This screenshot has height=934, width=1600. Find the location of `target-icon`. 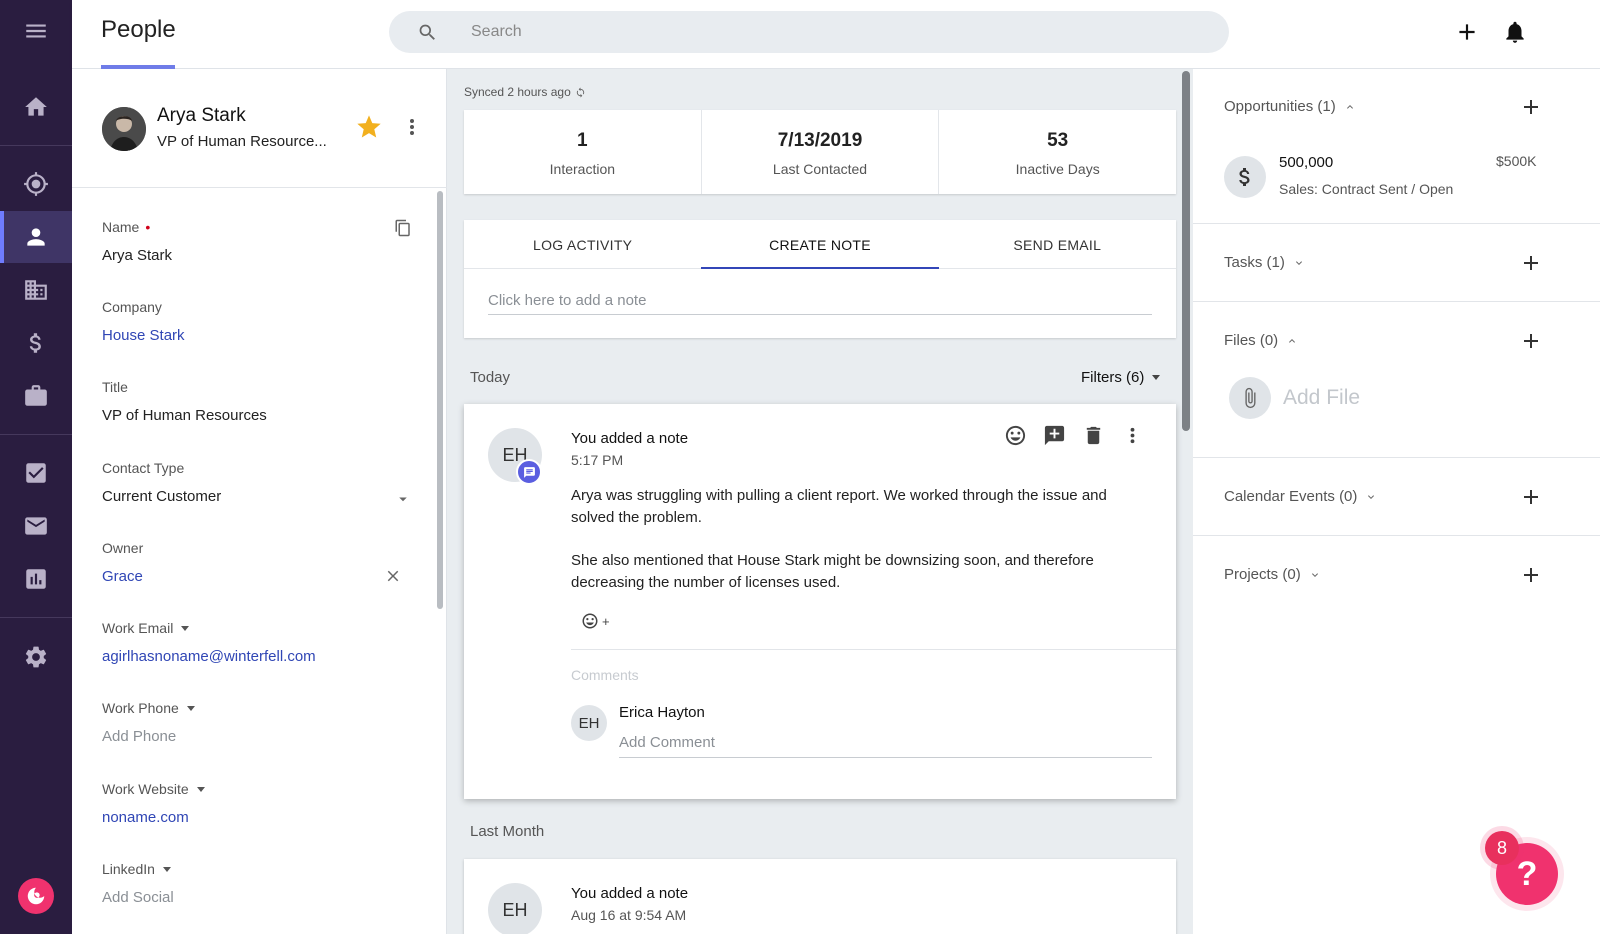

target-icon is located at coordinates (36, 184).